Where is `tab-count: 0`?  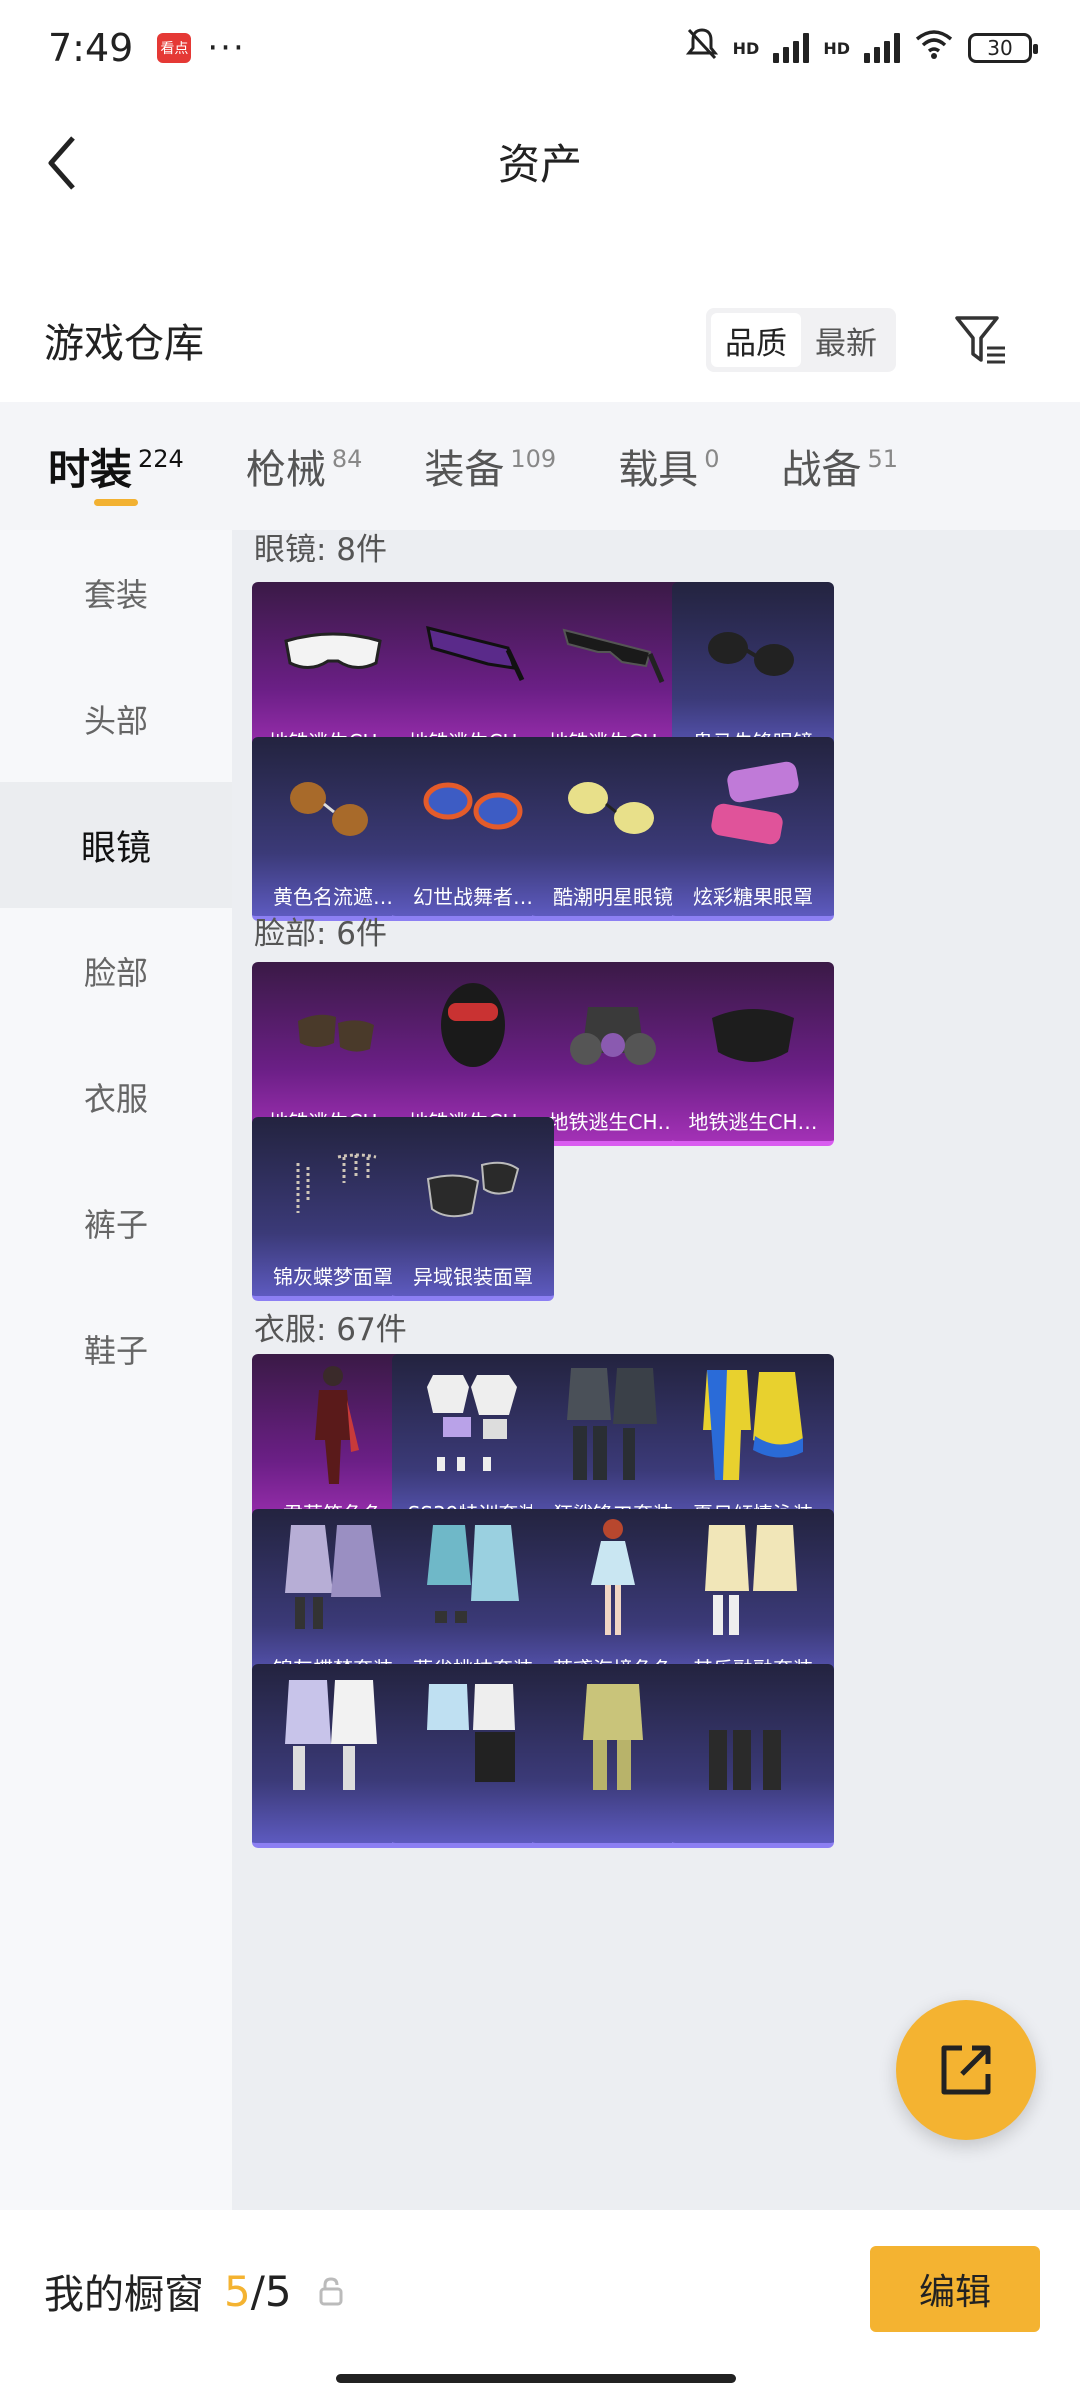 tab-count: 0 is located at coordinates (712, 459).